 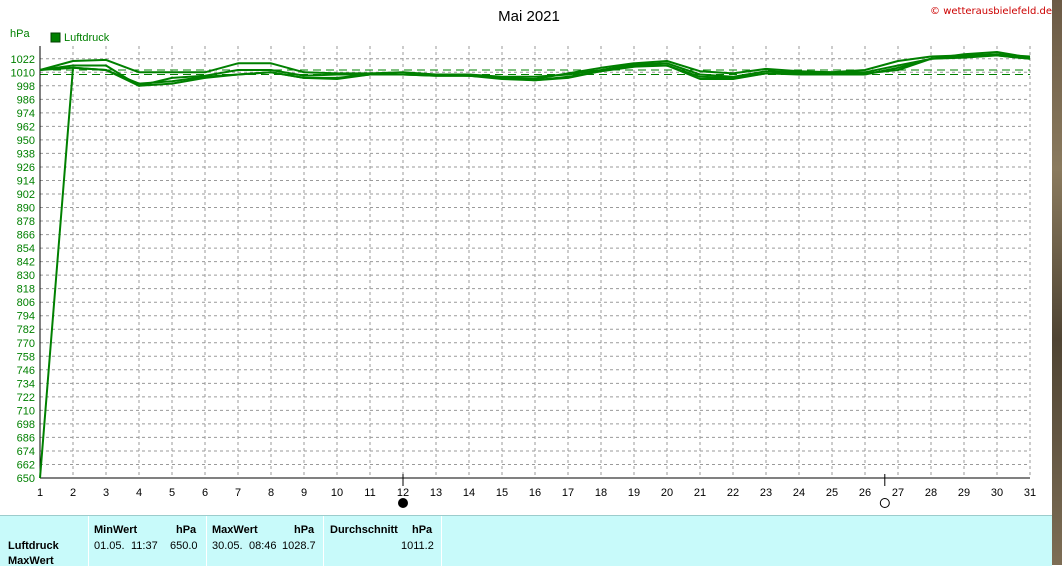 I want to click on y-tick-label: 998, so click(x=26, y=87).